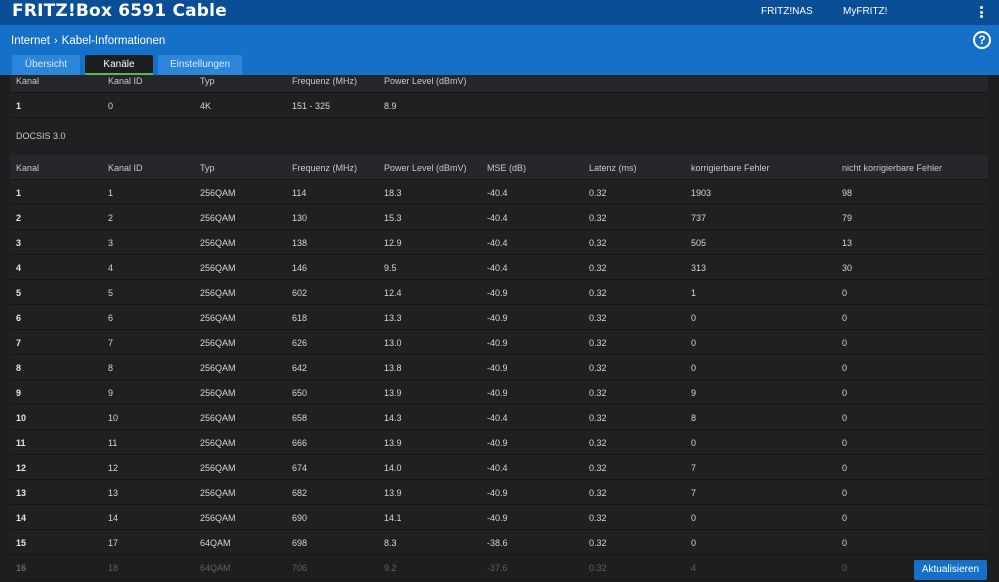 Image resolution: width=999 pixels, height=582 pixels. I want to click on cell-kanal-id: 14, so click(113, 518).